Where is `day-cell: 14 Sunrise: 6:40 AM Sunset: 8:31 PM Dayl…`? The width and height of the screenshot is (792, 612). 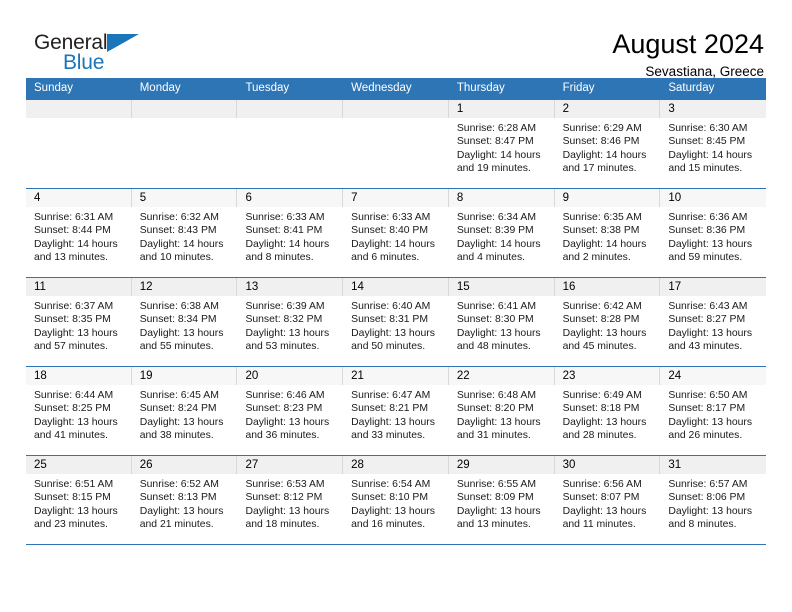
day-cell: 14 Sunrise: 6:40 AM Sunset: 8:31 PM Dayl… is located at coordinates (396, 322).